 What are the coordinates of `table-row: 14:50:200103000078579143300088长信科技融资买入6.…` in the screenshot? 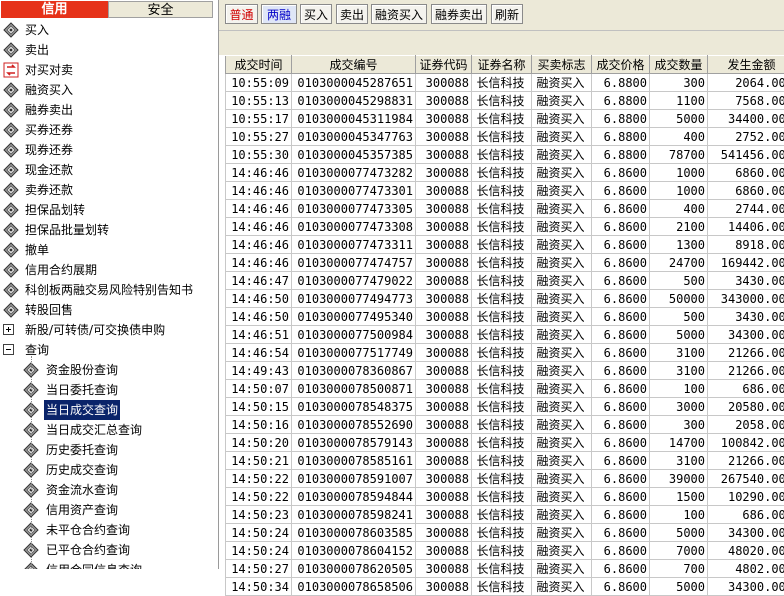 It's located at (505, 443).